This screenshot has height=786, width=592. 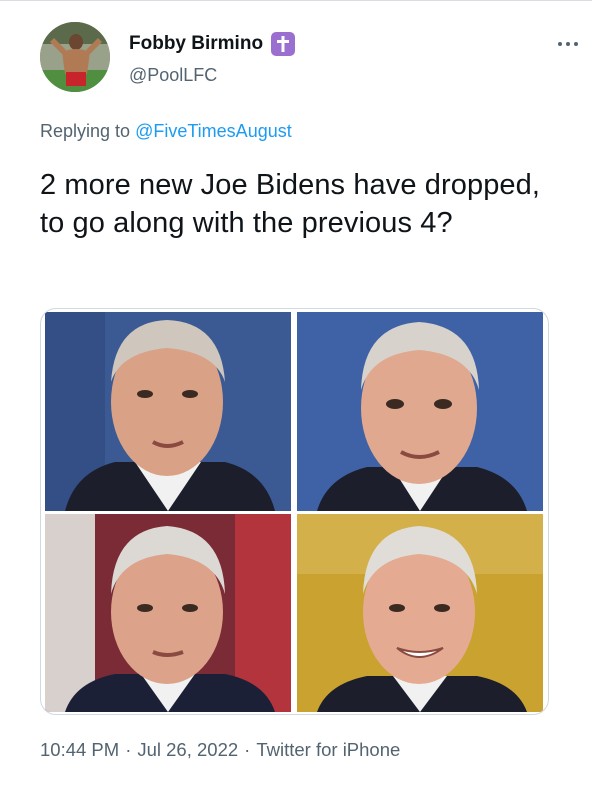 I want to click on tweet-time: 10:44 PM, so click(x=79, y=749).